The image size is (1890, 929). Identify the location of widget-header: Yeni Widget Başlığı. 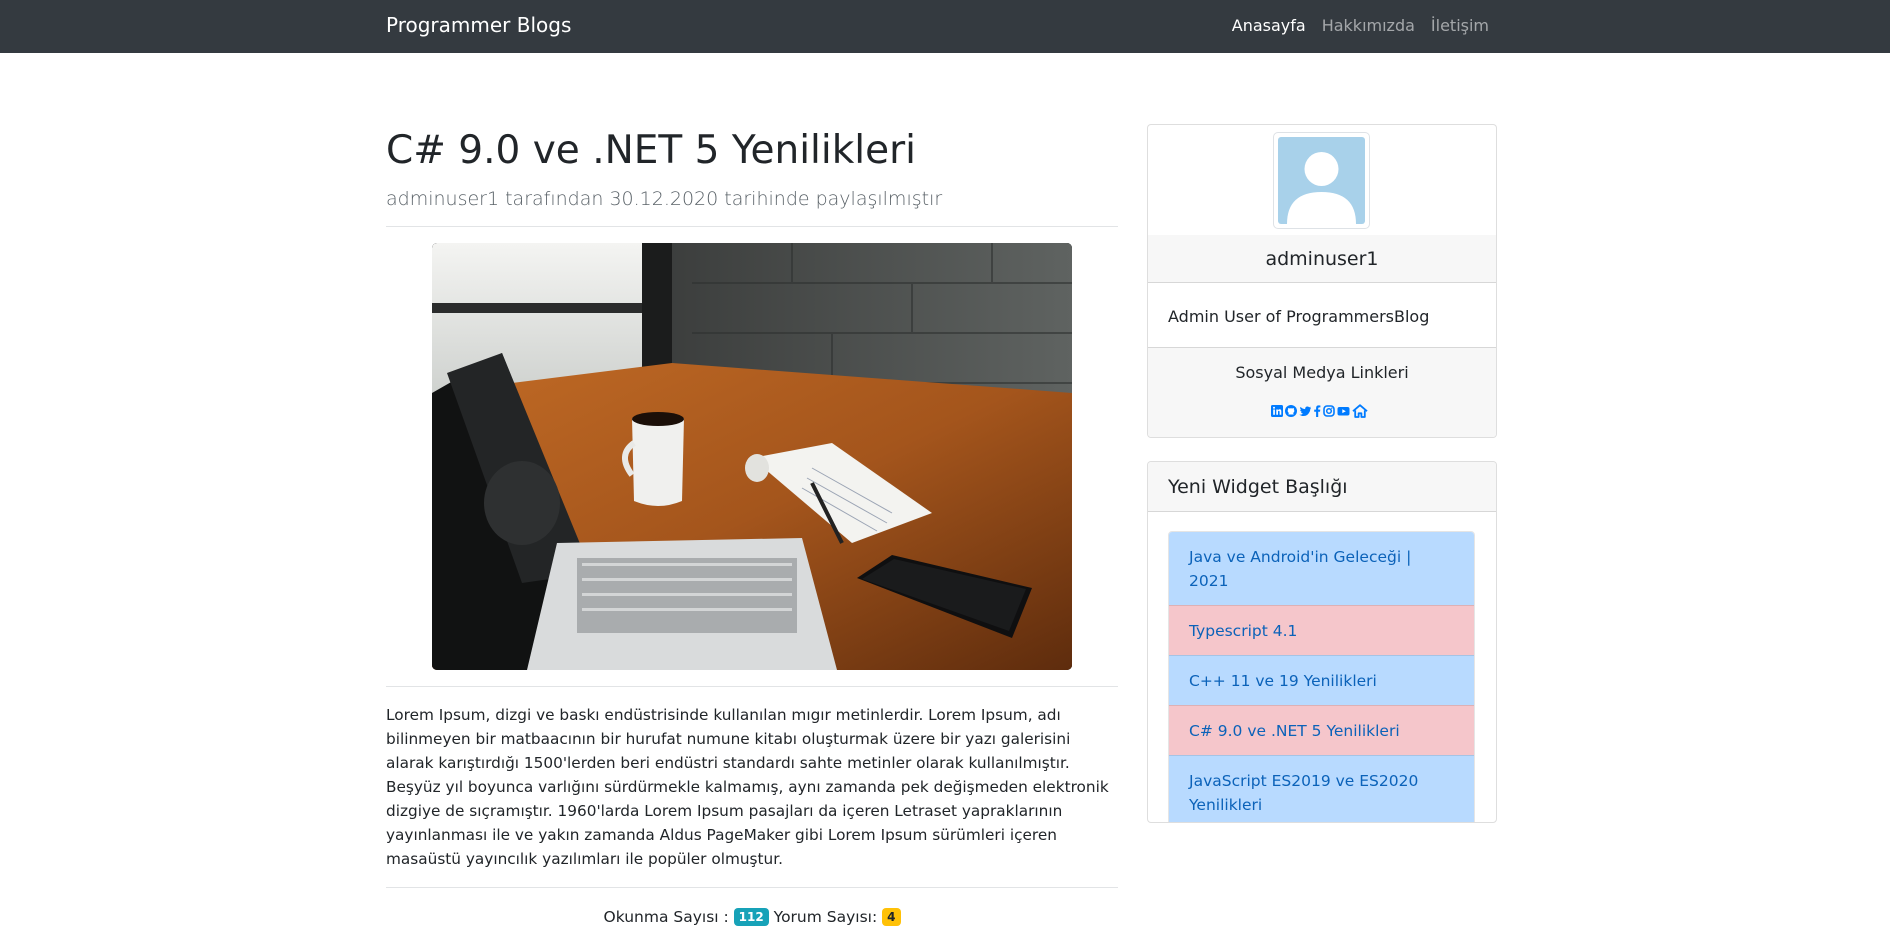
(1322, 487).